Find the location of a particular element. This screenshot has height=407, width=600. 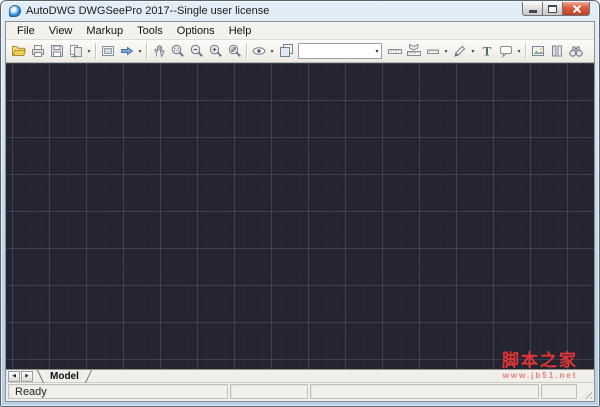

status-bar: Ready is located at coordinates (300, 392).